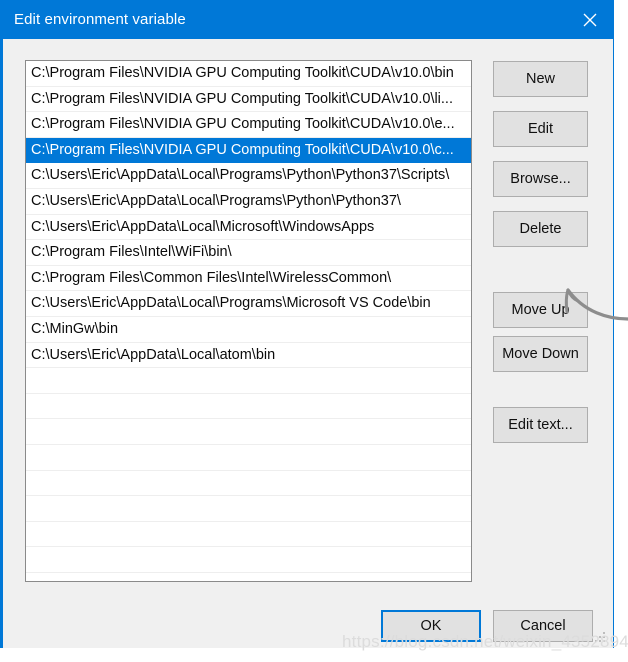 The width and height of the screenshot is (628, 662). I want to click on path-list-item: C:\Program Files\Intel\WiFi\bin\, so click(248, 253).